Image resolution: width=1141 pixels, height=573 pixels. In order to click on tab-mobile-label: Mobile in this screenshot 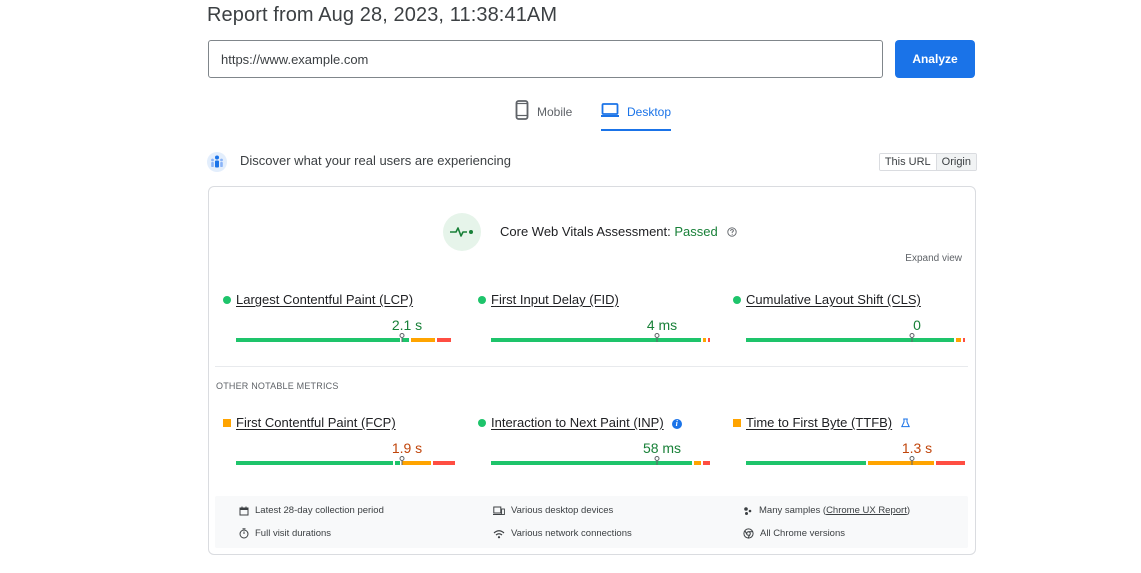, I will do `click(555, 112)`.